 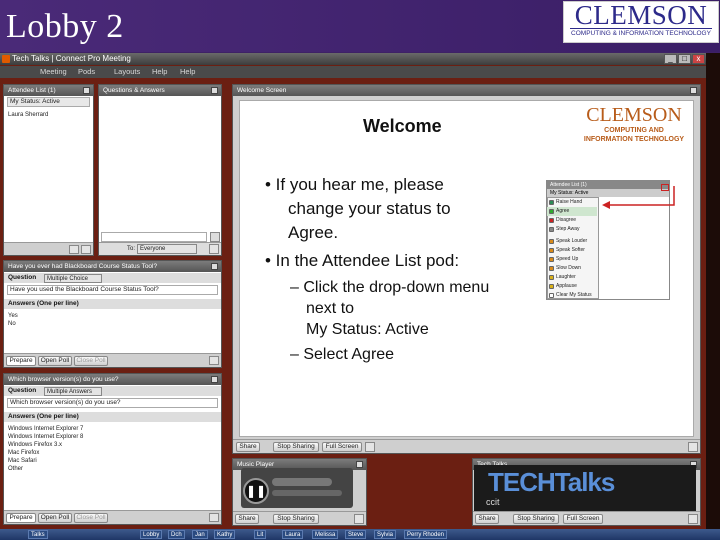 I want to click on share-toolbar: Share Stop Sharing Full Screen, so click(x=466, y=446).